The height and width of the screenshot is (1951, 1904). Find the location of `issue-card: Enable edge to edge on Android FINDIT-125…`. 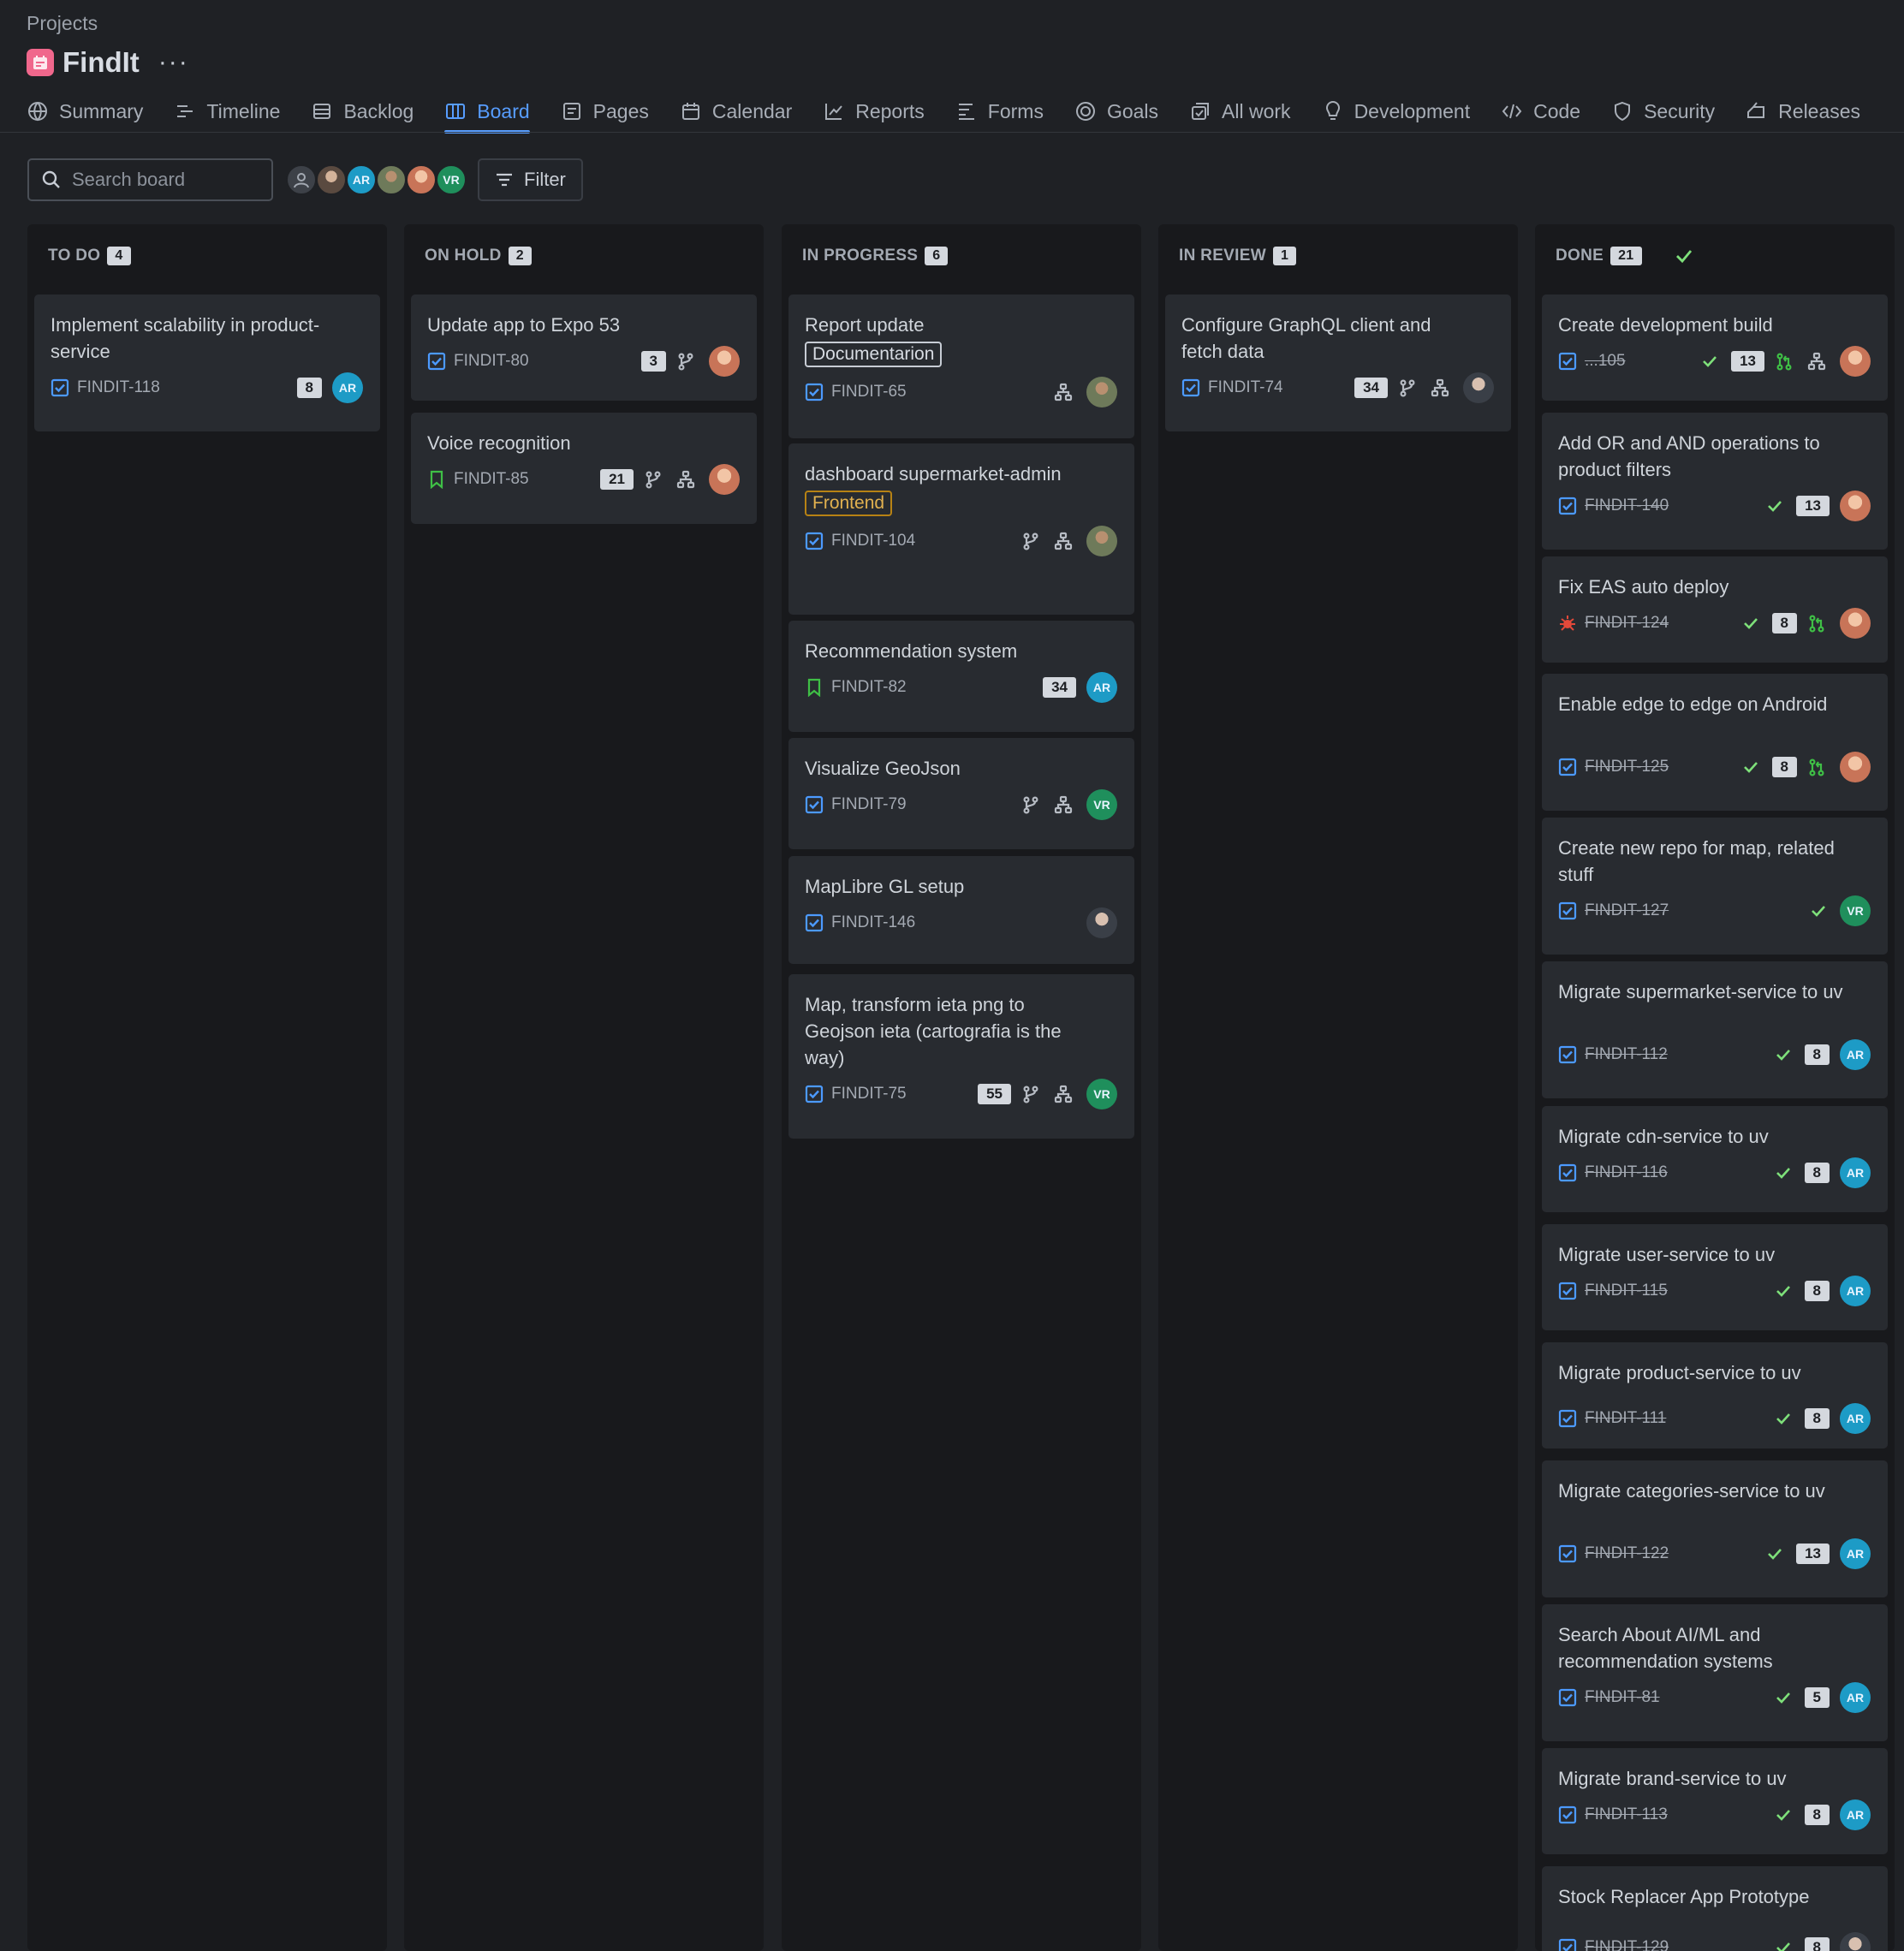

issue-card: Enable edge to edge on Android FINDIT-125… is located at coordinates (1715, 742).